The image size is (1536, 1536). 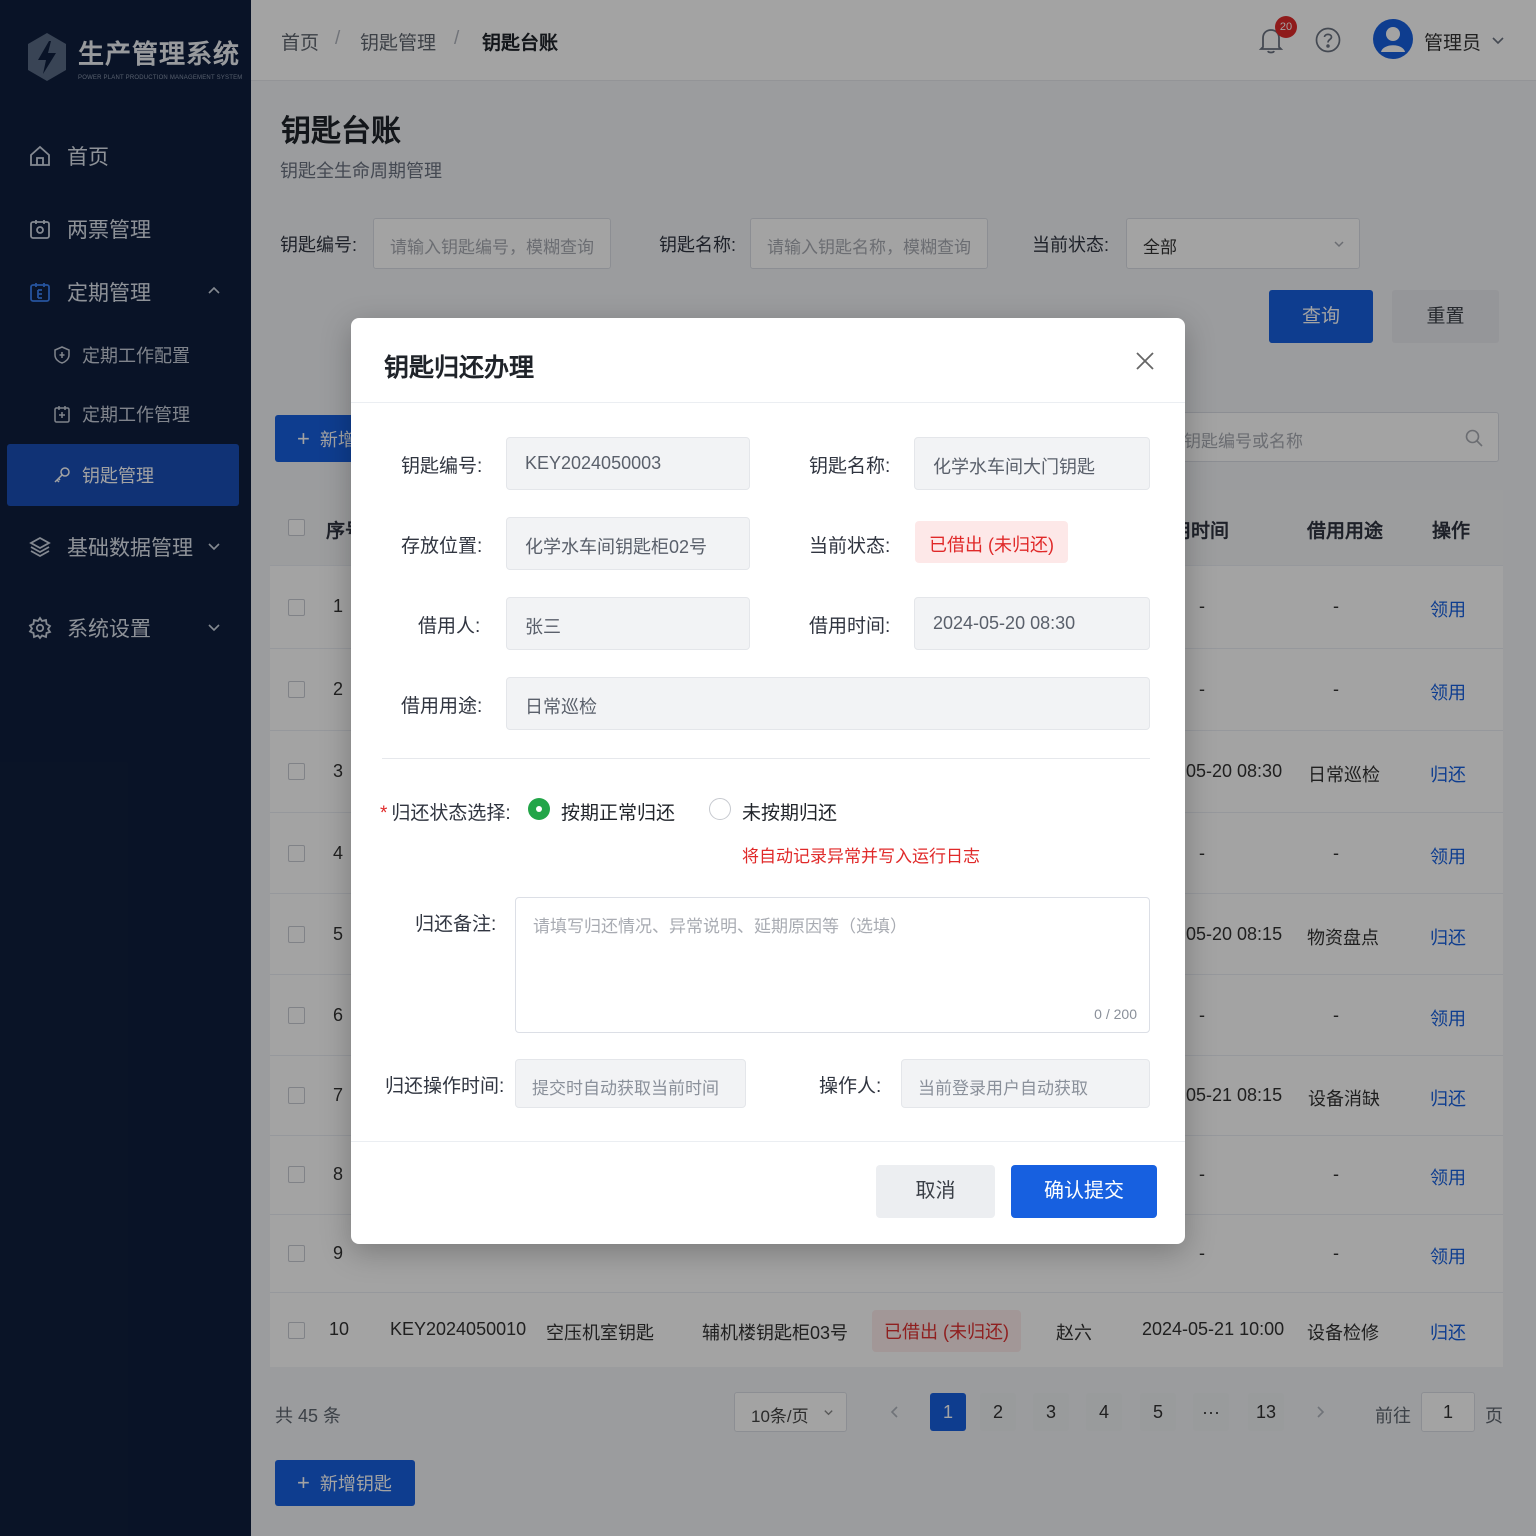 What do you see at coordinates (445, 1086) in the screenshot?
I see `op-time-label: 归还操作时间:` at bounding box center [445, 1086].